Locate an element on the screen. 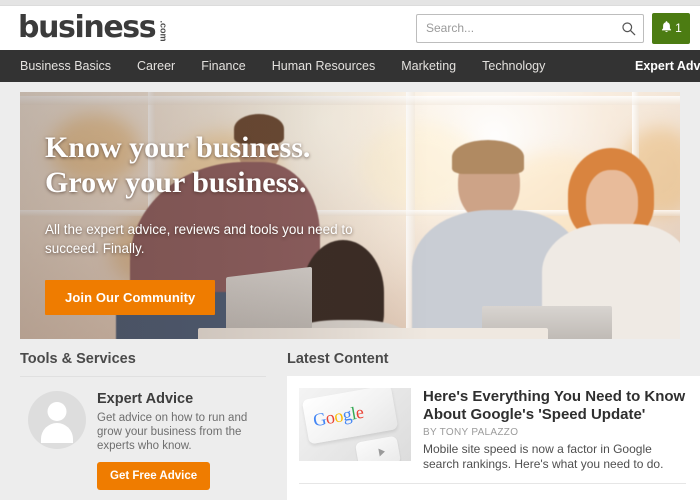 The image size is (700, 500). article-byline: BY TONY PALAZZO is located at coordinates (471, 432).